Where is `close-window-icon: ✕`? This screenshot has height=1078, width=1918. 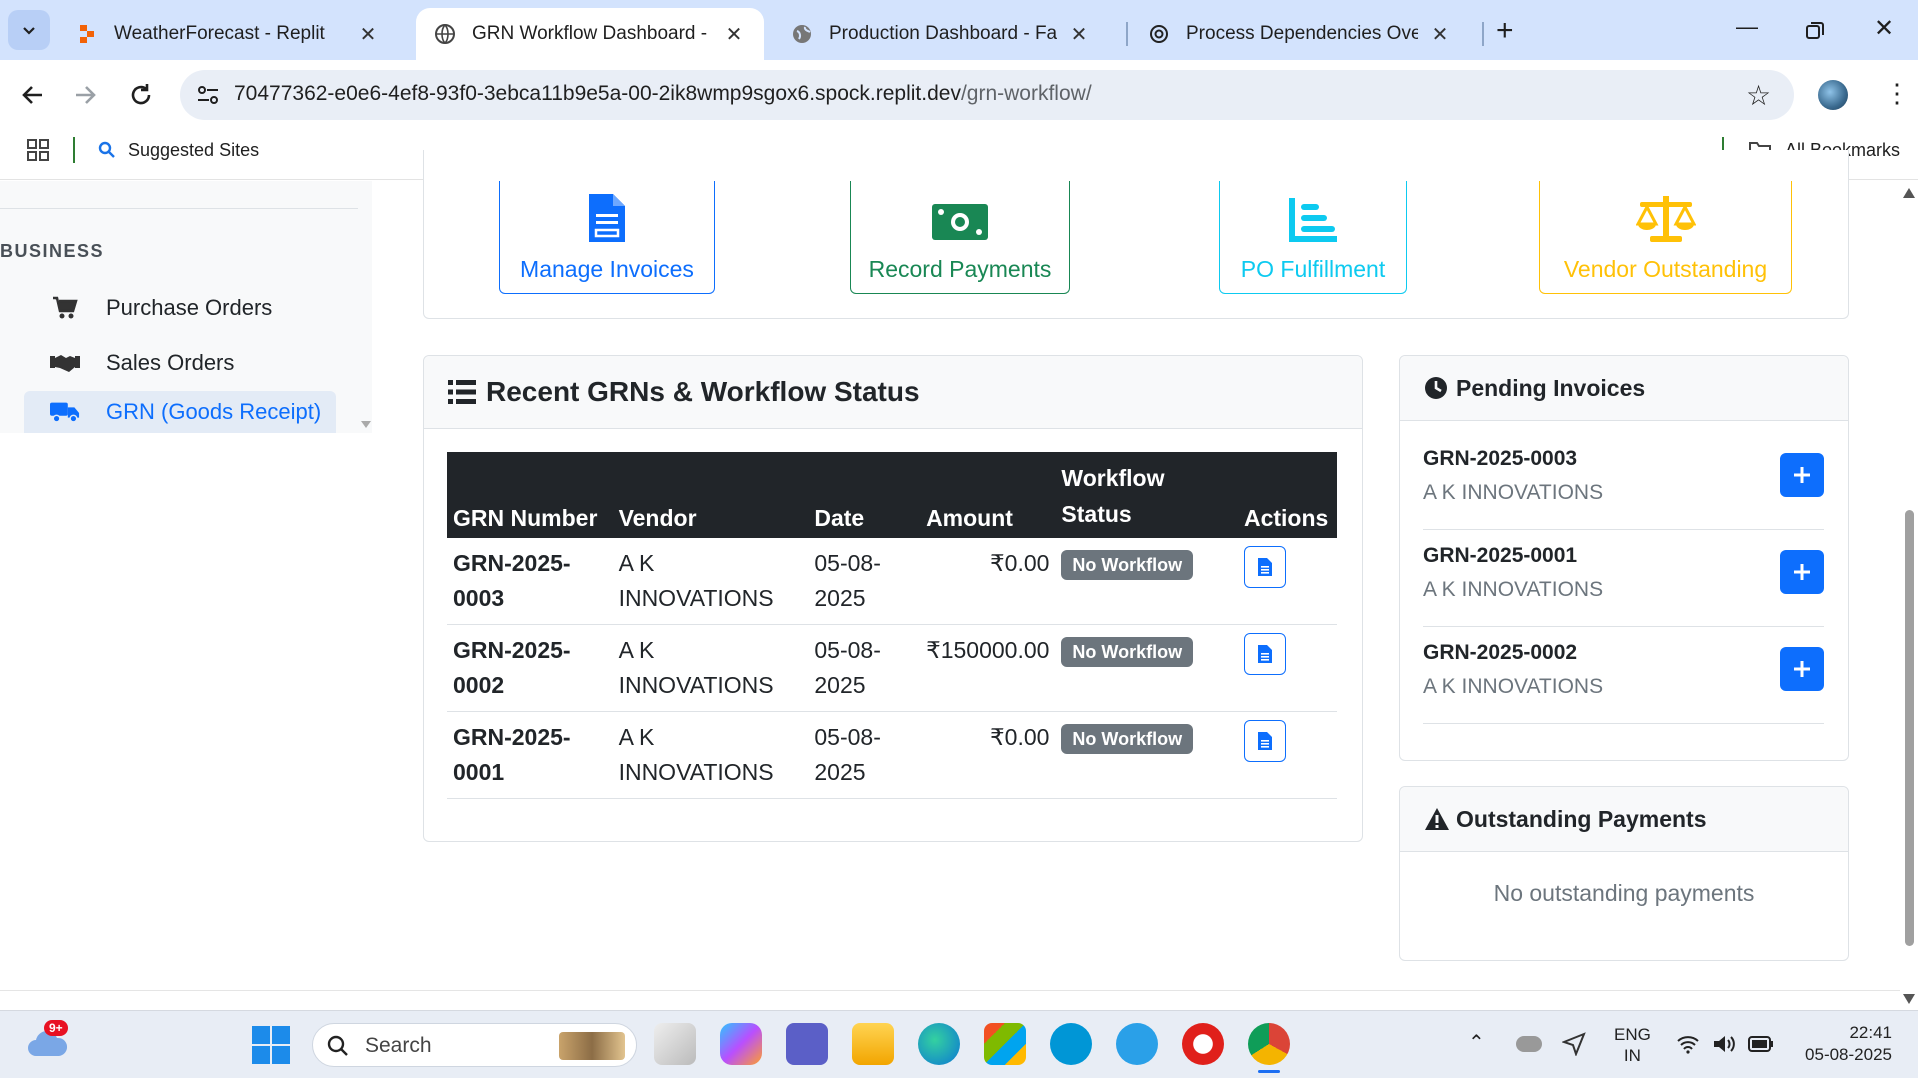 close-window-icon: ✕ is located at coordinates (1884, 28).